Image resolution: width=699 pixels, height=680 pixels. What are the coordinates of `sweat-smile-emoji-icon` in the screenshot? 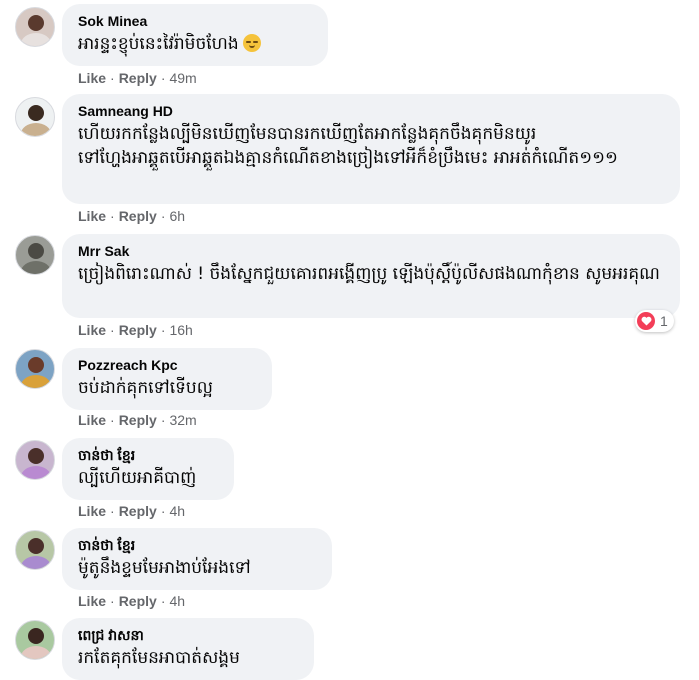 It's located at (251, 43).